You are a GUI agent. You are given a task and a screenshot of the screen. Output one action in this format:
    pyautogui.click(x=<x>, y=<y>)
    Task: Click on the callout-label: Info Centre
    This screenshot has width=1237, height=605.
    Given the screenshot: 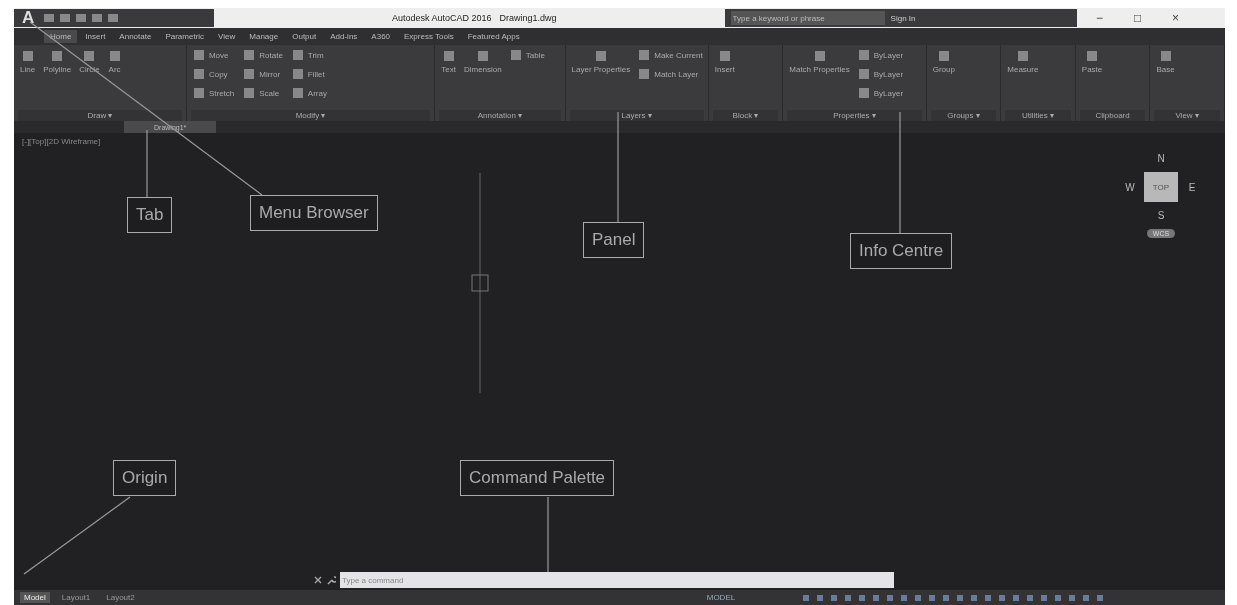 What is the action you would take?
    pyautogui.click(x=901, y=251)
    